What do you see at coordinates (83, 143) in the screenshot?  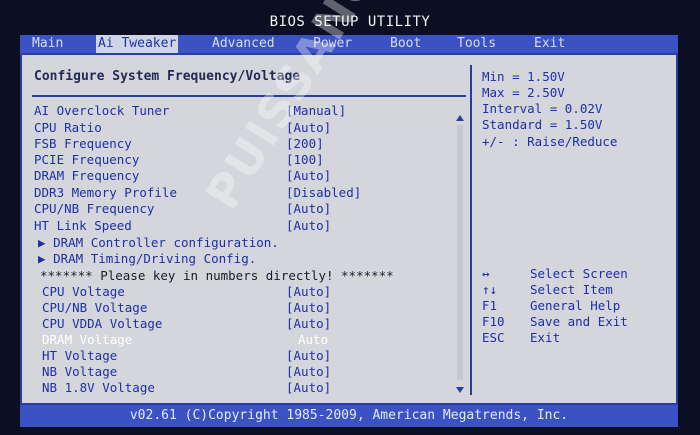 I see `setting-label: FSB Frequency` at bounding box center [83, 143].